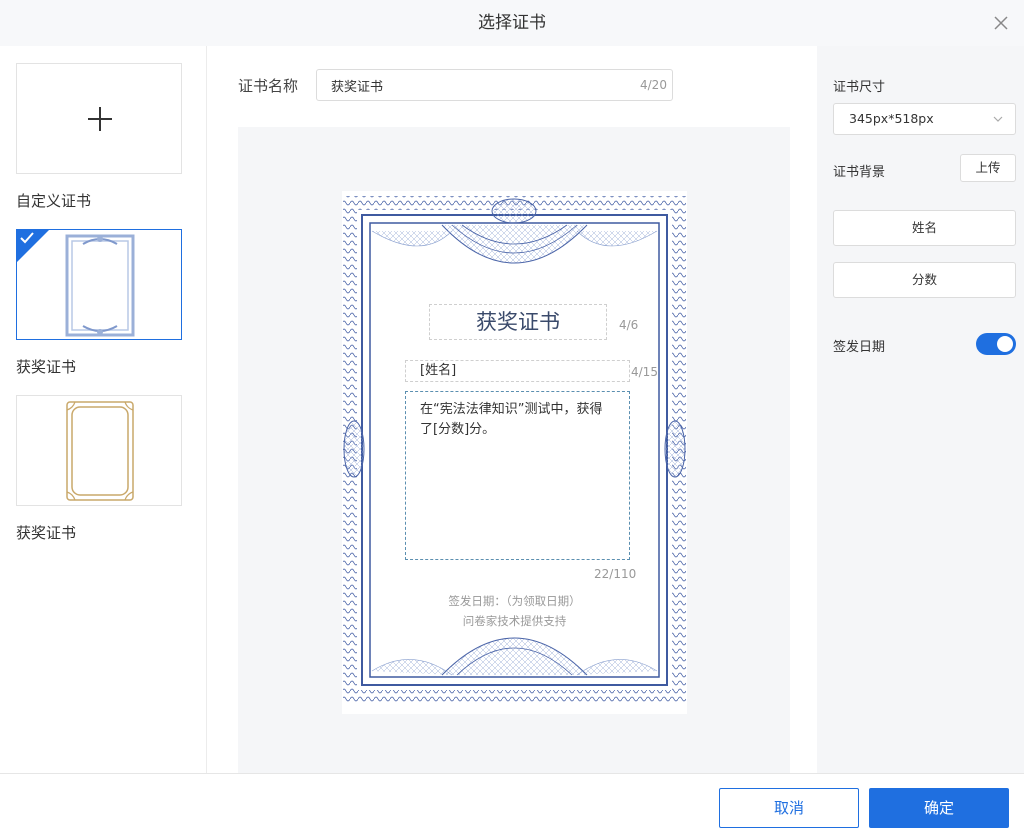 This screenshot has width=1024, height=831. I want to click on template-card-blue, so click(99, 284).